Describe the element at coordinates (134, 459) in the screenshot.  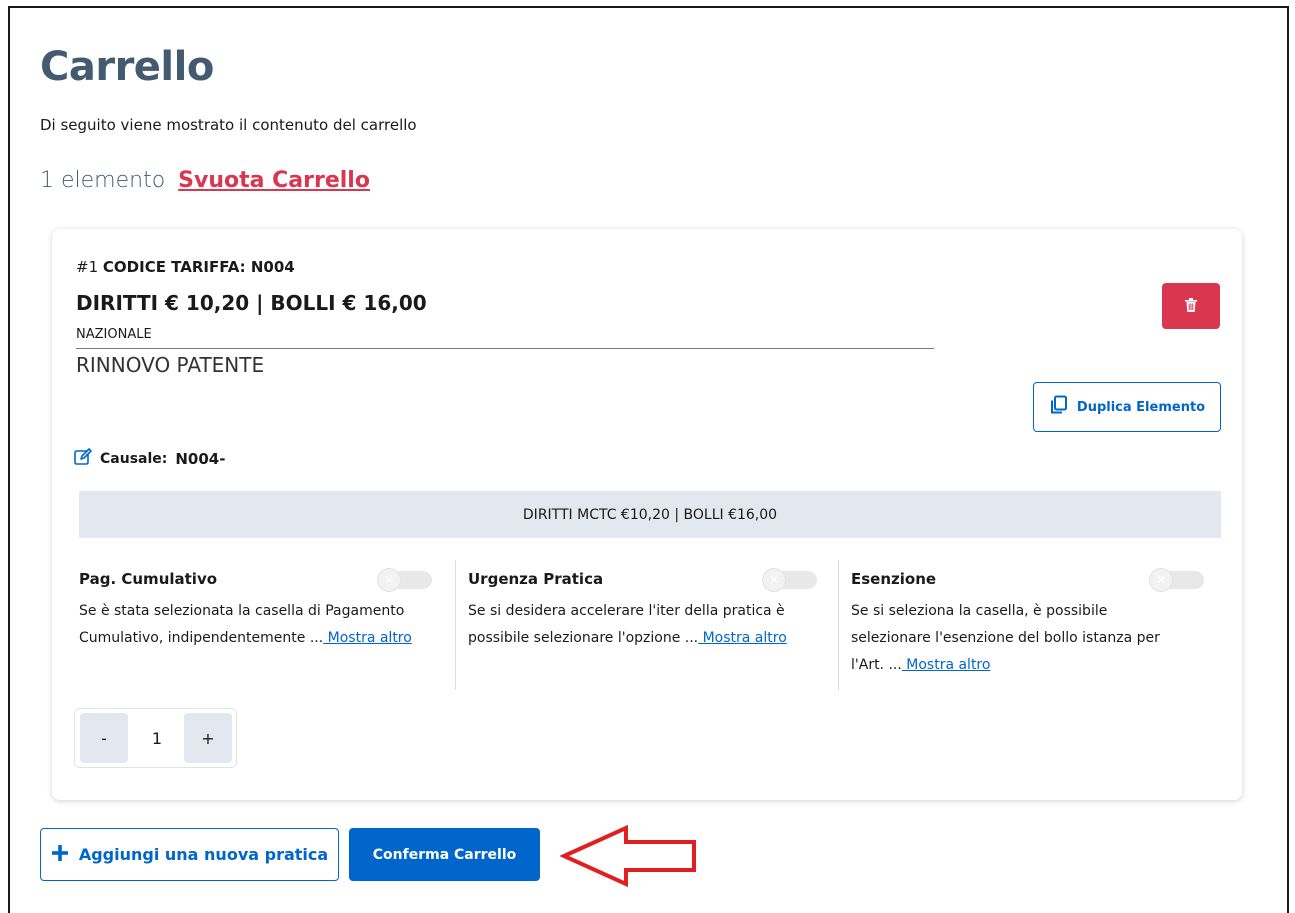
I see `causale-label: Causale:` at that location.